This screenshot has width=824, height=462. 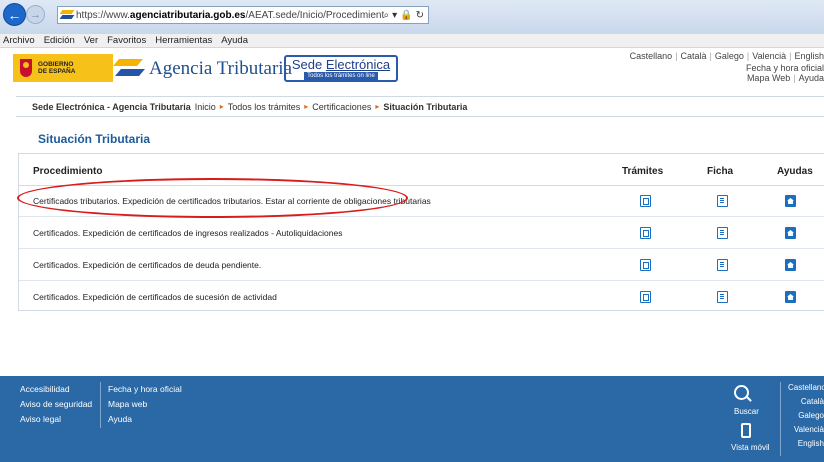 I want to click on breadcrumb-todos: Todos los trámites, so click(x=264, y=107).